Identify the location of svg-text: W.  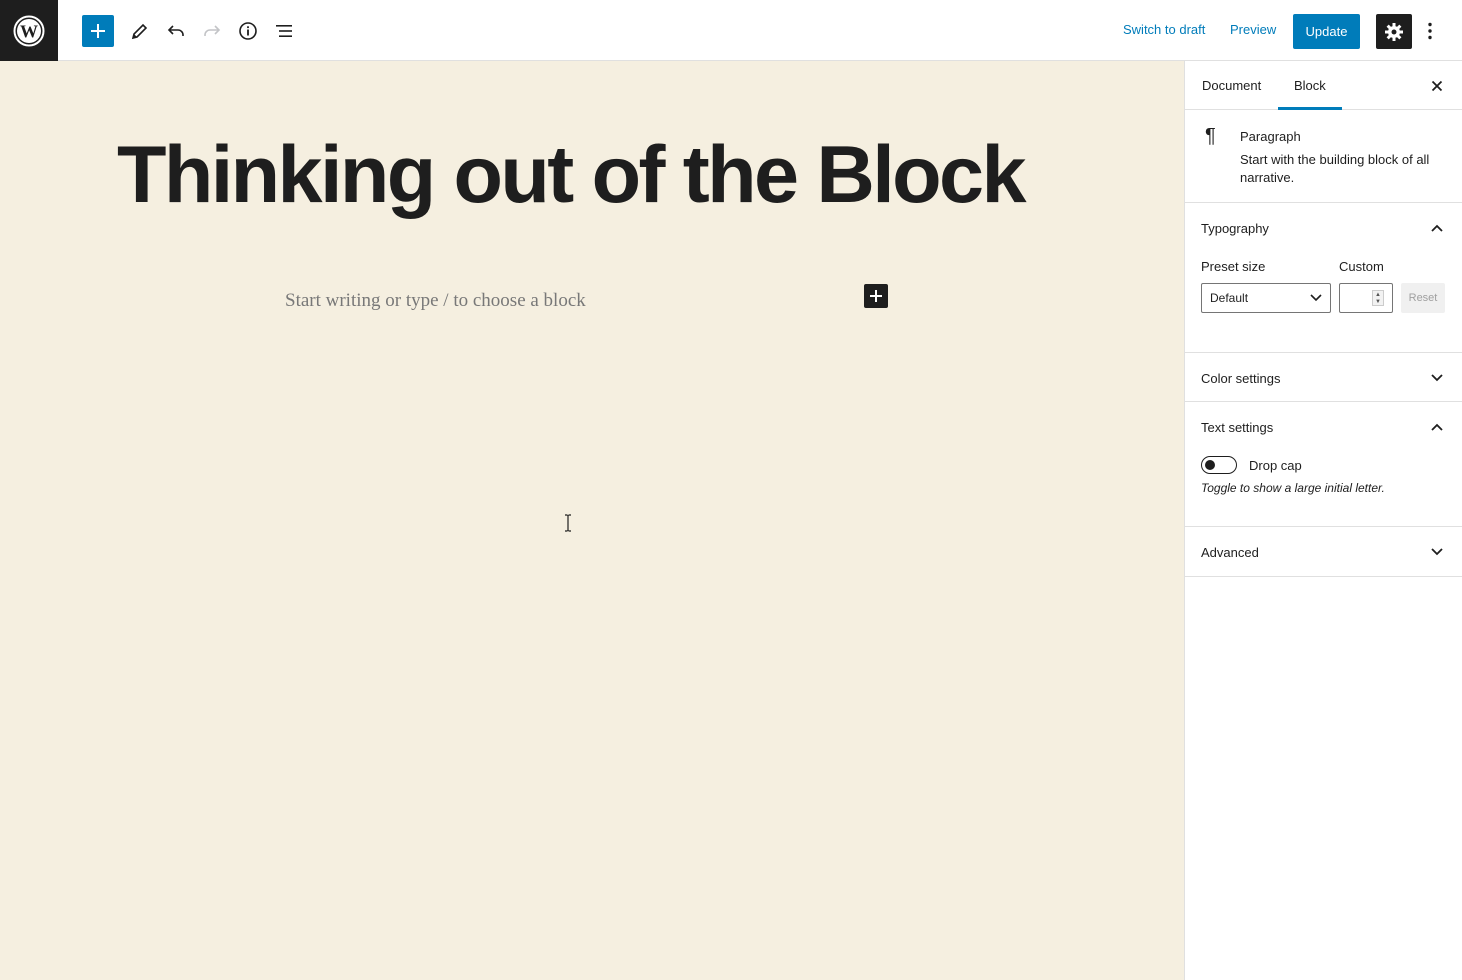
(29, 31).